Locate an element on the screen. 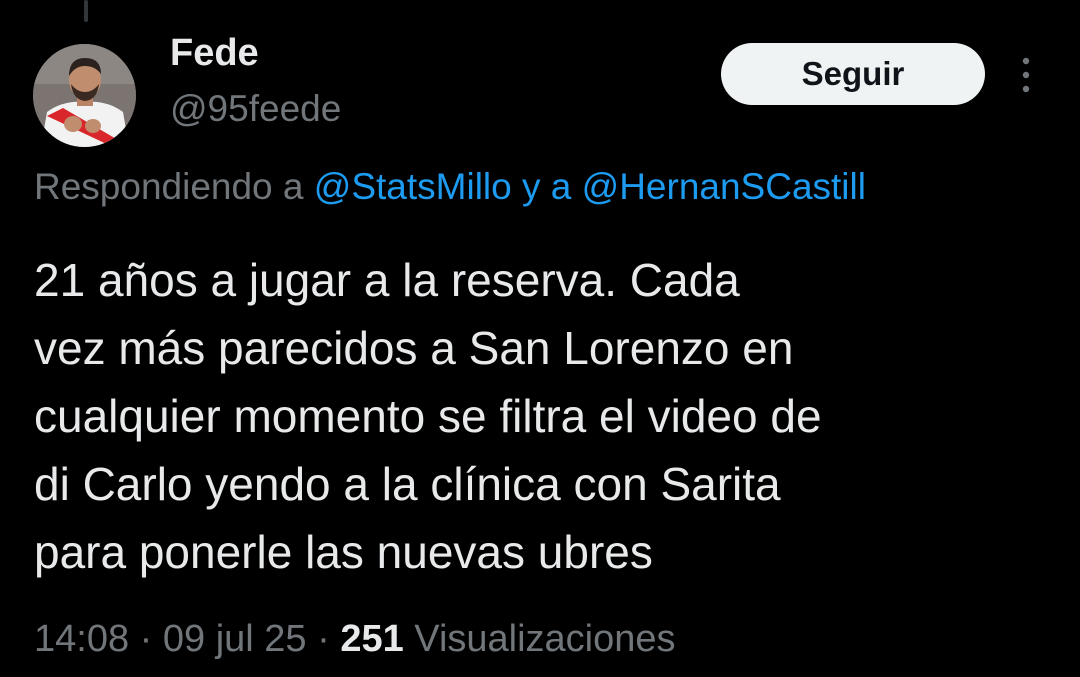 This screenshot has width=1080, height=677. replying-to-prefix: Respondiendo a is located at coordinates (174, 186).